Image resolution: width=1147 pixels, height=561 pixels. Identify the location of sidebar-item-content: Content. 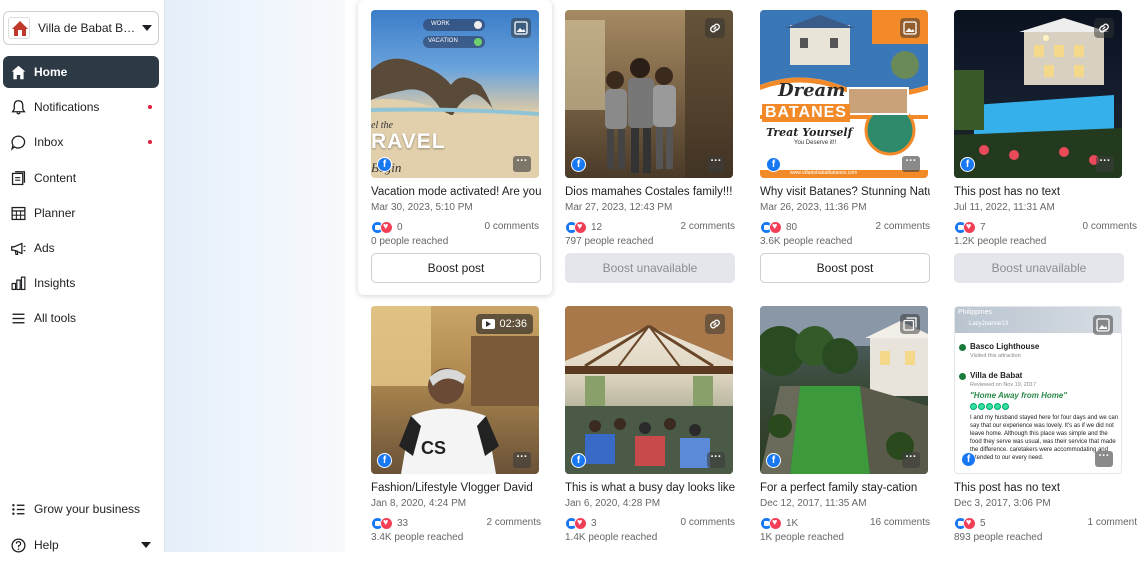
(81, 178).